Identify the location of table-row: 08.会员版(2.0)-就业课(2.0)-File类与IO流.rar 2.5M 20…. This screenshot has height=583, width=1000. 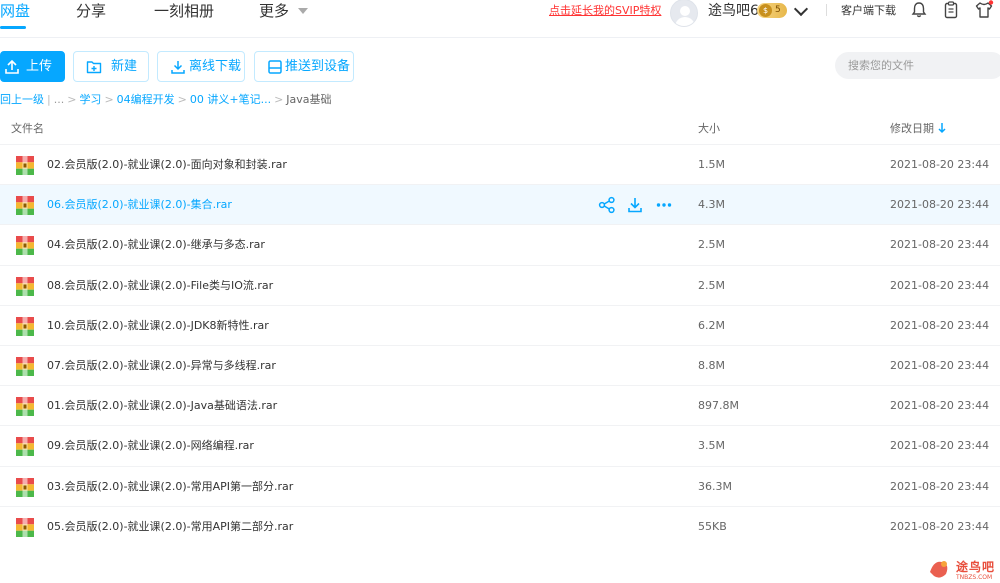
(500, 284).